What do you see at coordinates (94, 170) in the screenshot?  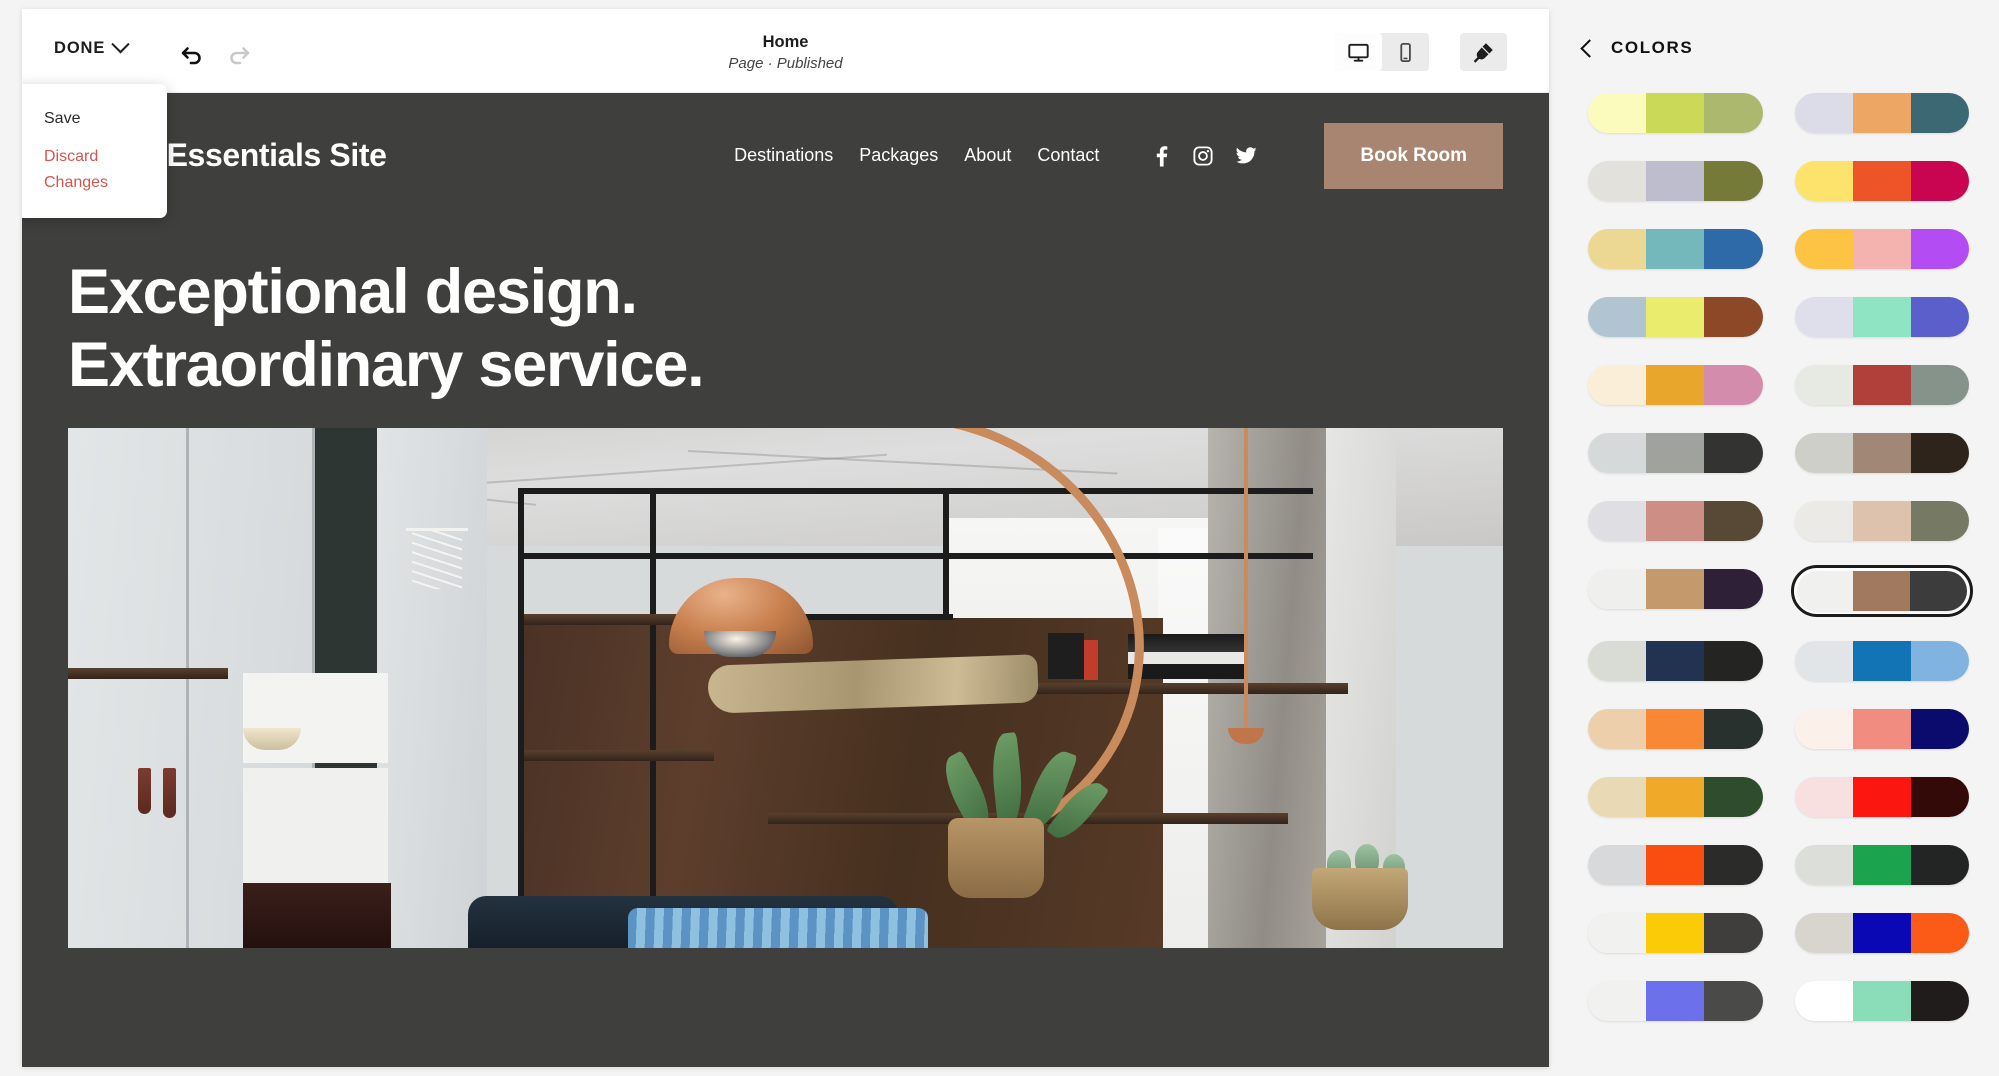 I see `menu-item-discard-changes: Discard Changes` at bounding box center [94, 170].